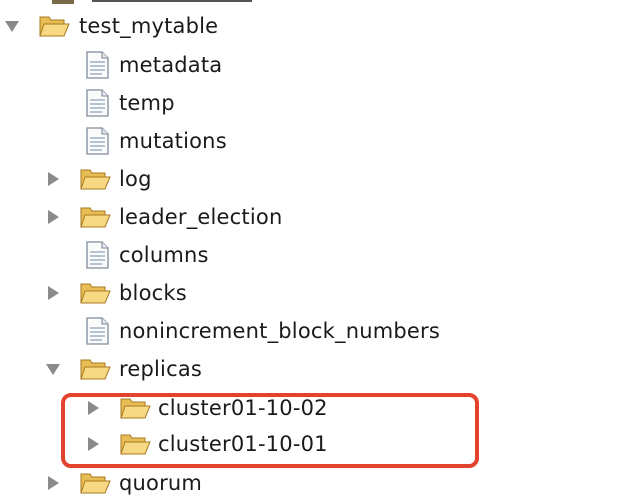  What do you see at coordinates (270, 430) in the screenshot?
I see `highlight-box` at bounding box center [270, 430].